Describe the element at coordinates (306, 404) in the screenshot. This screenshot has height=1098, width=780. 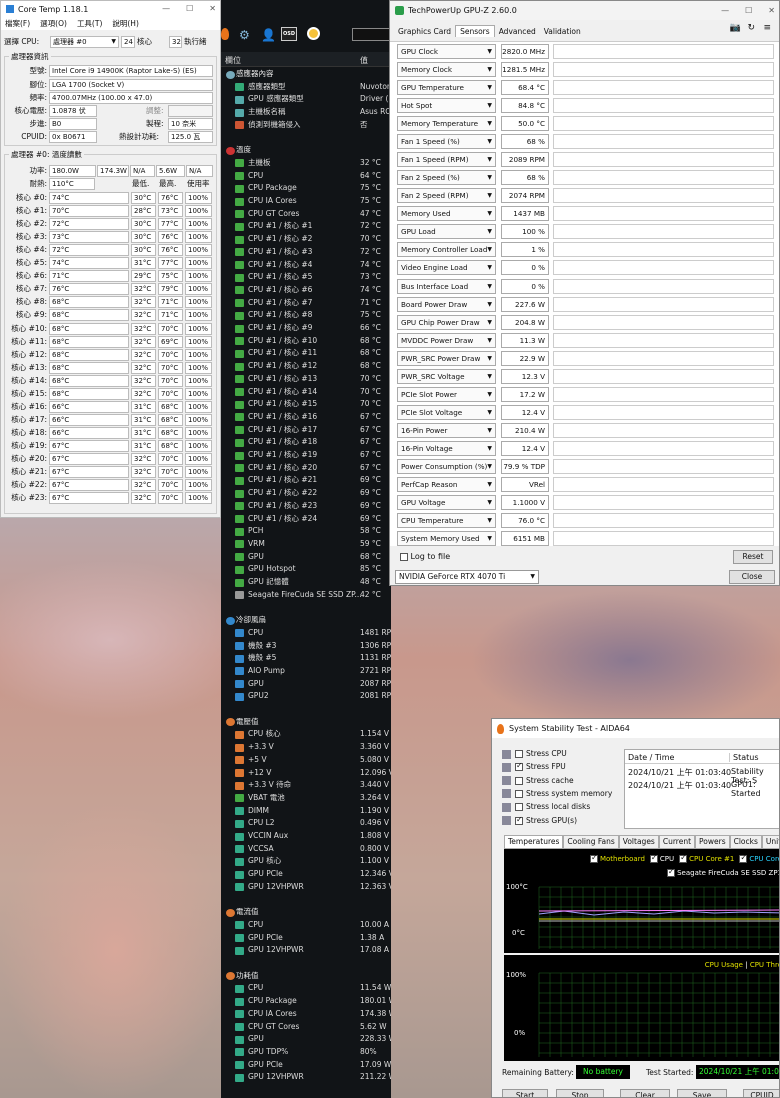
I see `sensor-row: CPU #1 / 核心 #15 70 °C` at that location.